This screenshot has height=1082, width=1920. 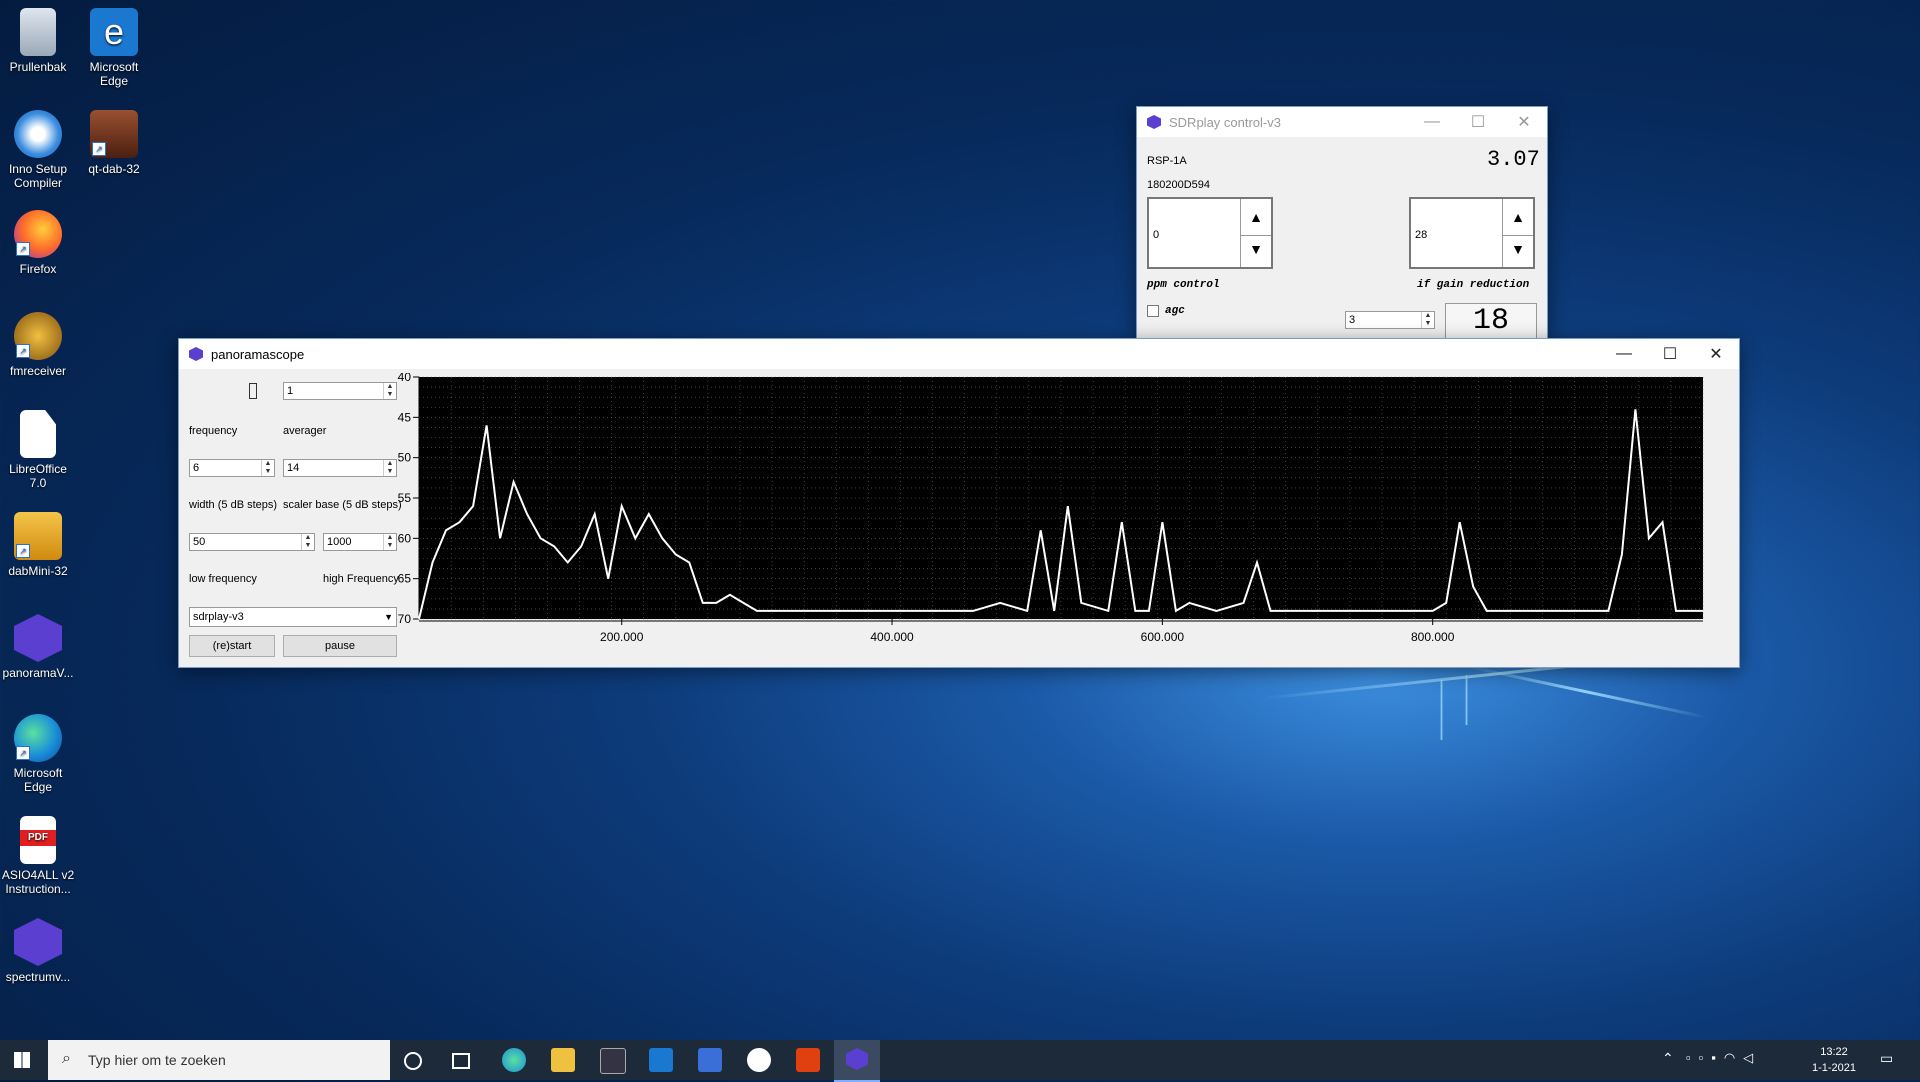 I want to click on clock-time: 13:22, so click(x=1834, y=1052).